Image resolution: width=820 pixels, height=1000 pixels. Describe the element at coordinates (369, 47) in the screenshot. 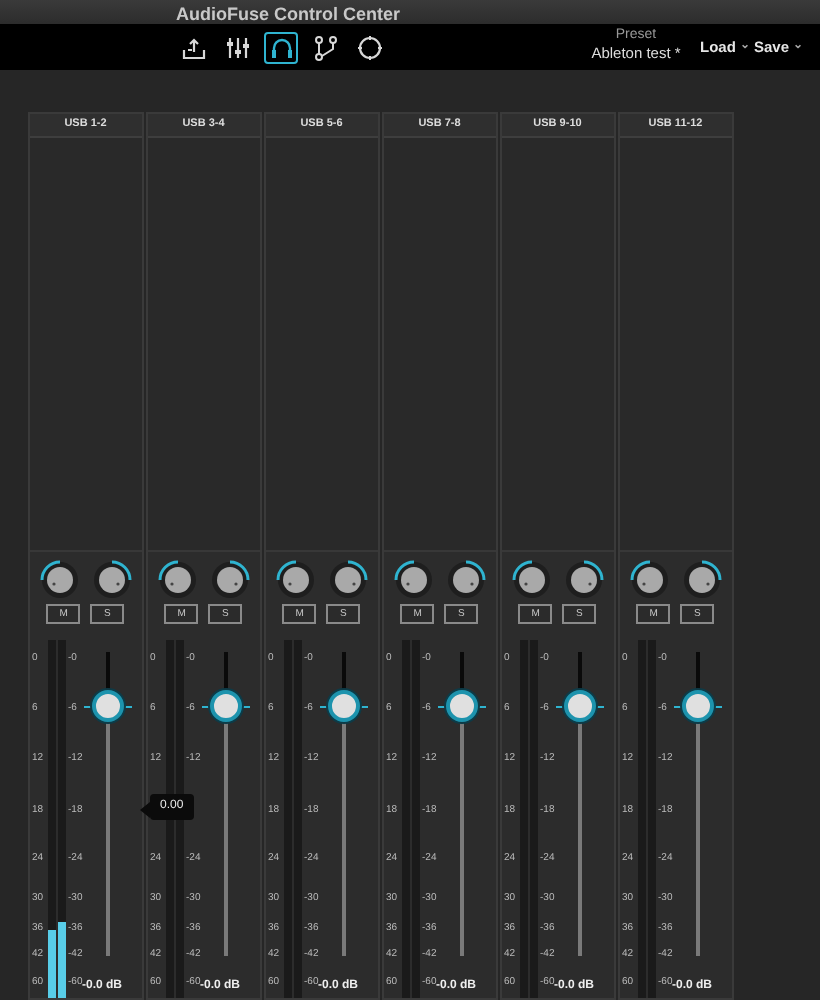

I see `dial-icon` at that location.